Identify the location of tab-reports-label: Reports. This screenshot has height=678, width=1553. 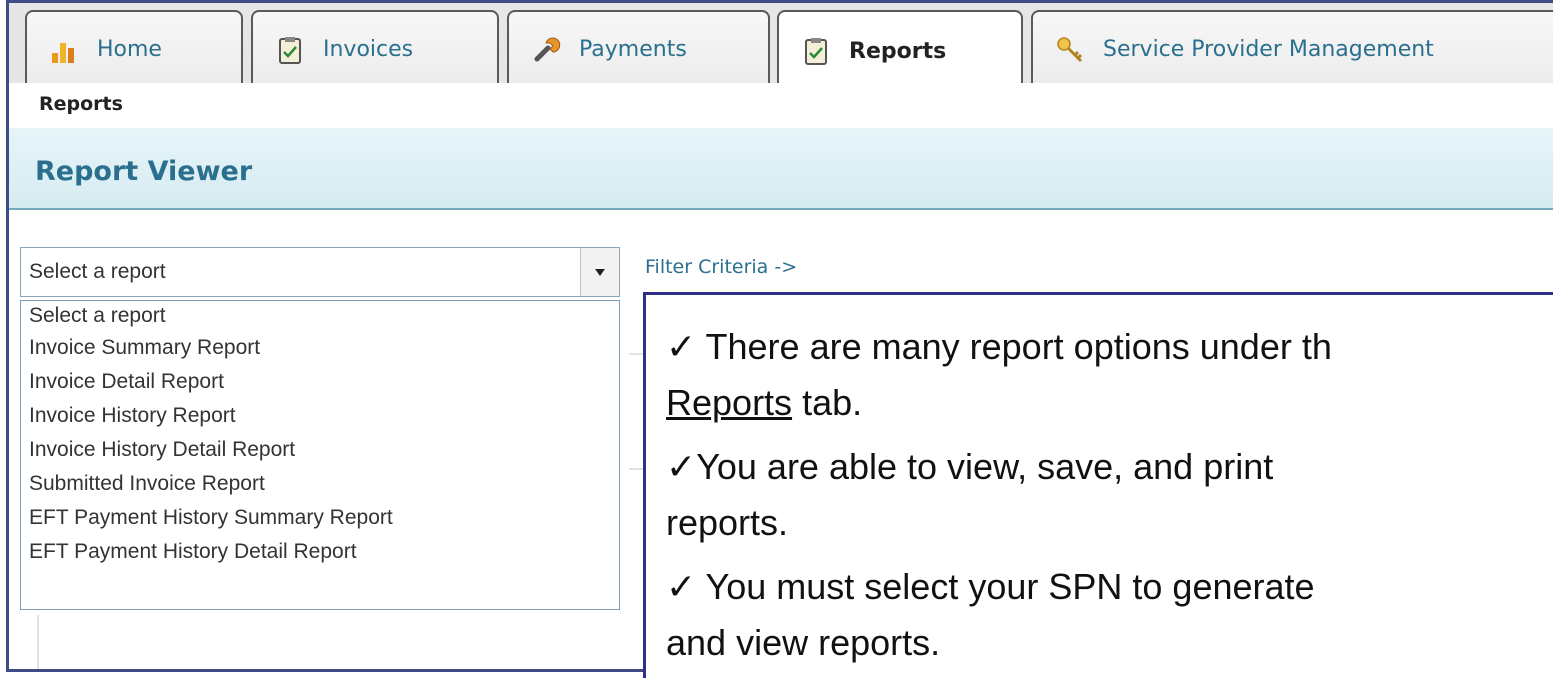
(898, 51).